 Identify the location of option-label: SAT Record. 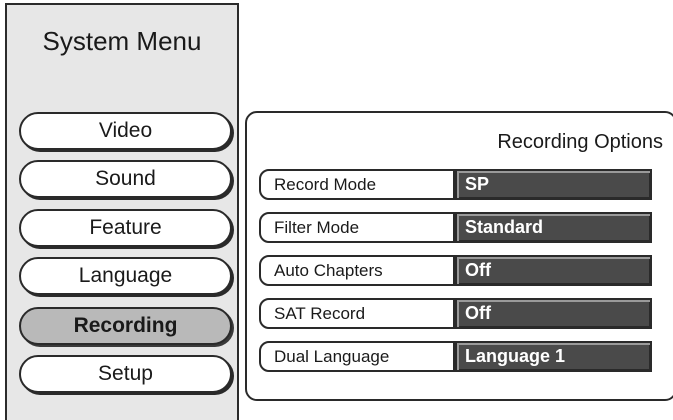
(357, 313).